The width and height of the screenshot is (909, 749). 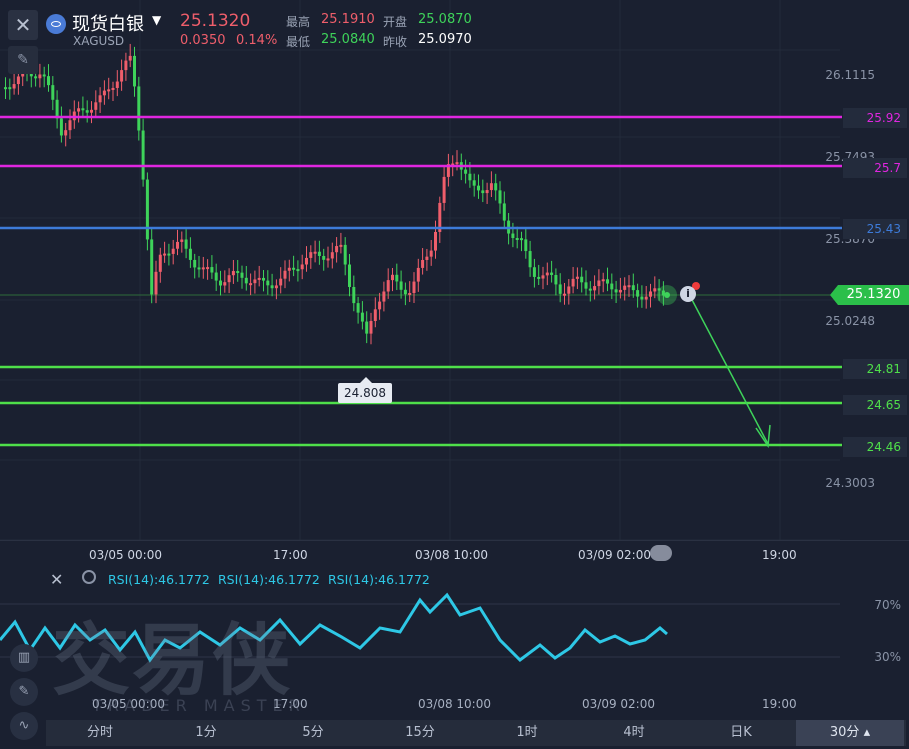 What do you see at coordinates (56, 24) in the screenshot?
I see `coin-icon` at bounding box center [56, 24].